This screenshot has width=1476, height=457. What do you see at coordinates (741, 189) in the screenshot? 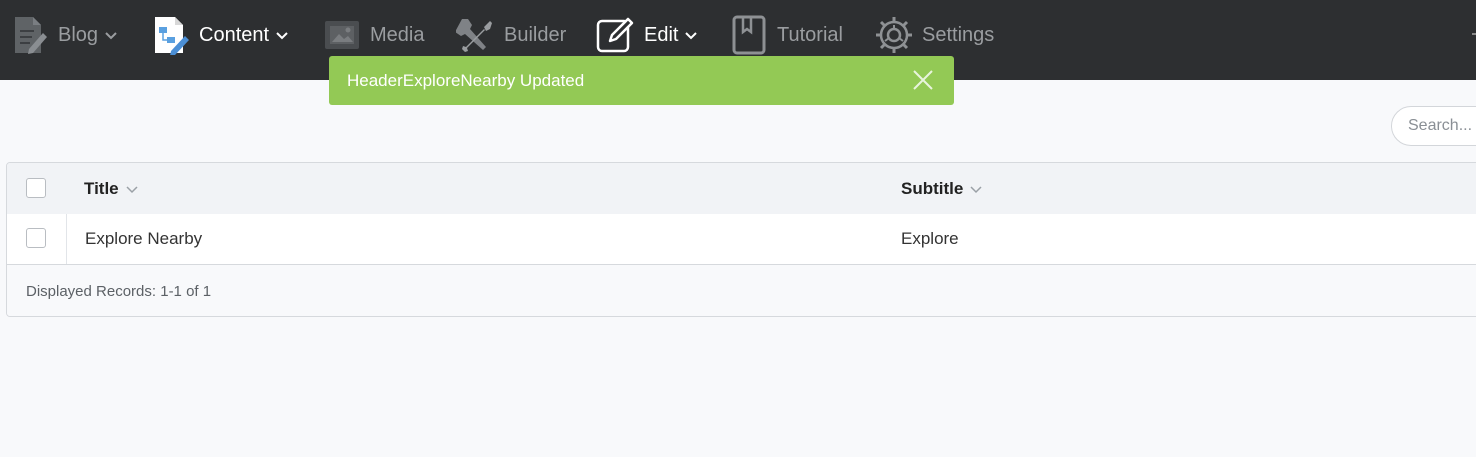
I see `table-header: Title Subtitle` at bounding box center [741, 189].